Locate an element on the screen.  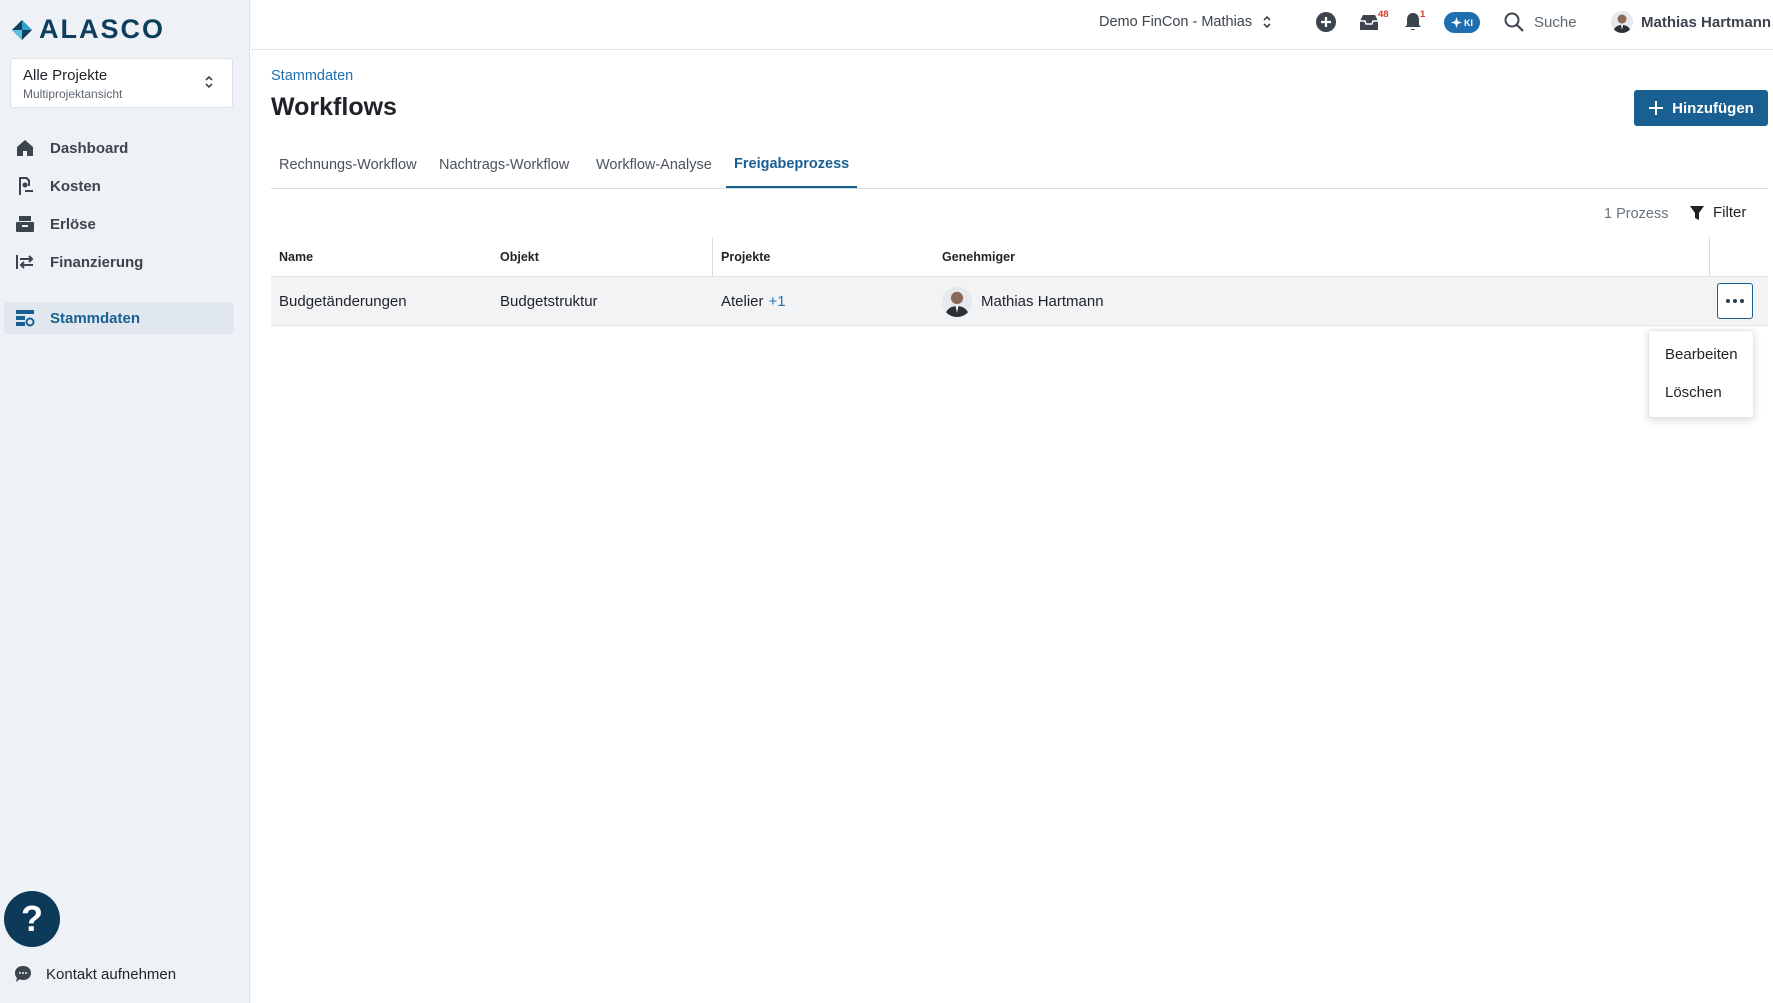
project-selector: Alle Projekte Multiprojektansicht is located at coordinates (121, 83).